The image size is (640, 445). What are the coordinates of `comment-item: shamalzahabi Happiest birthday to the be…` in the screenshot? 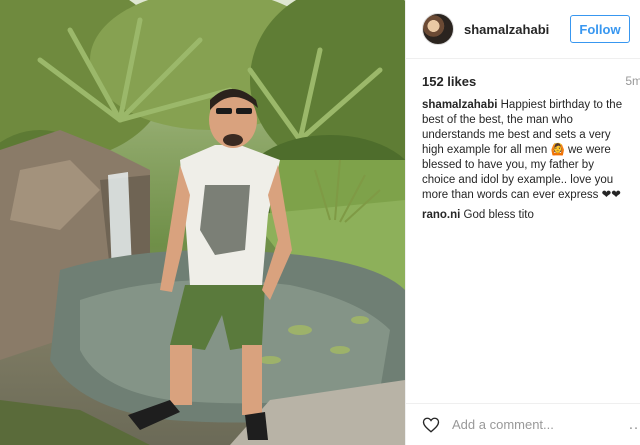 It's located at (526, 150).